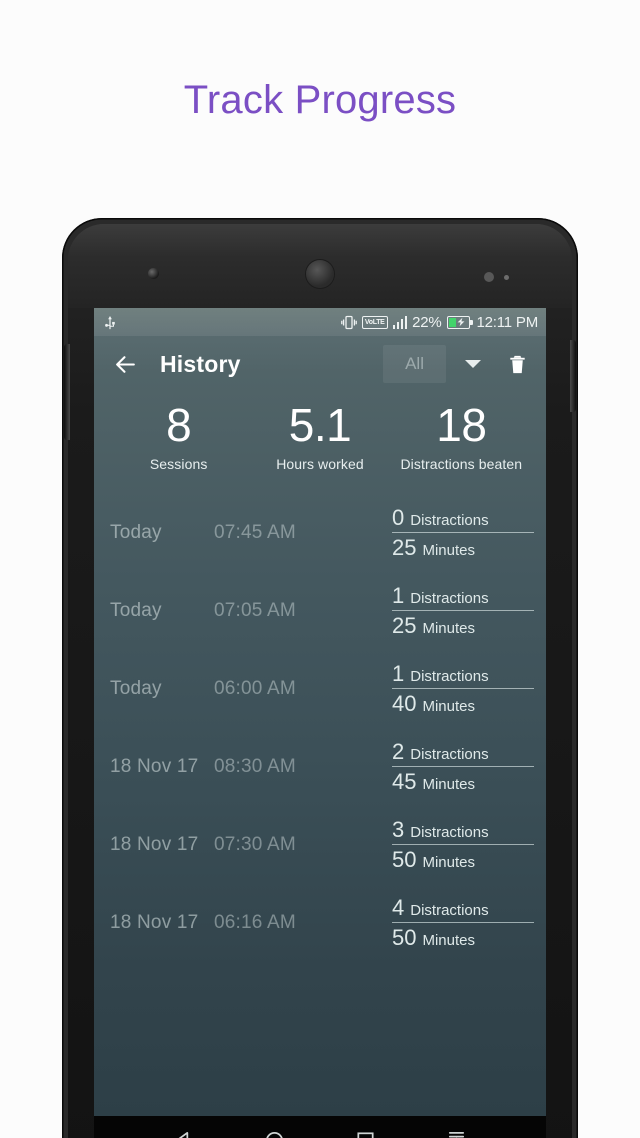 This screenshot has width=640, height=1138. What do you see at coordinates (320, 100) in the screenshot?
I see `page-title: Track Progress` at bounding box center [320, 100].